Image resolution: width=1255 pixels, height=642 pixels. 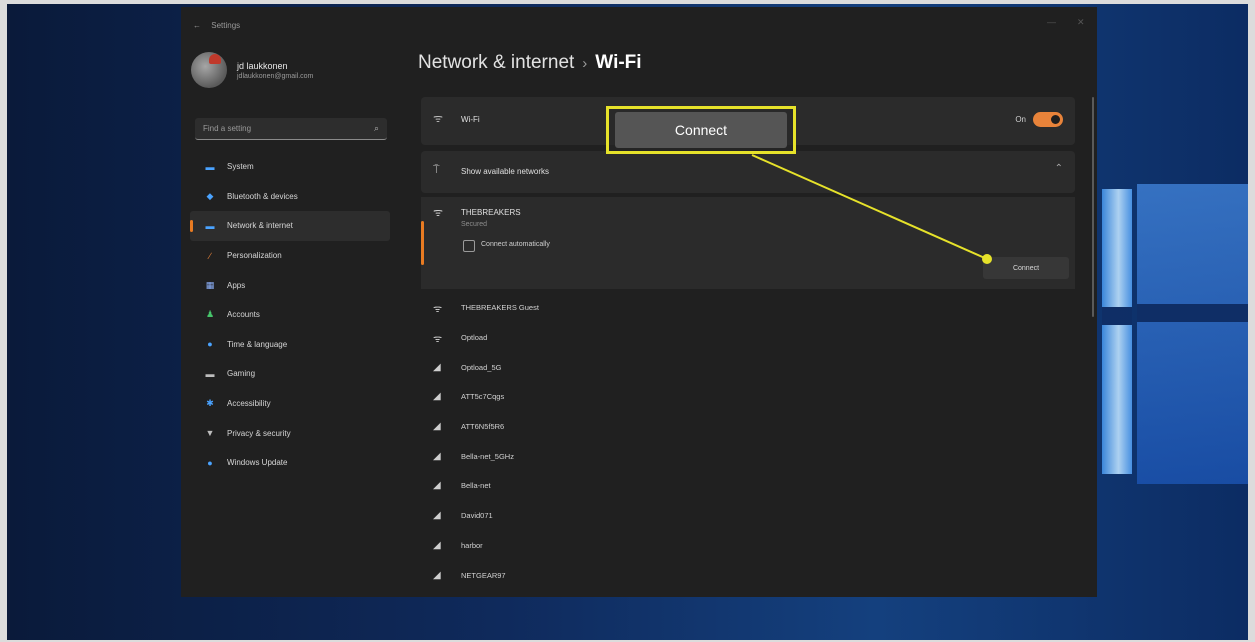 I want to click on sidebar-item-label: System, so click(x=240, y=167).